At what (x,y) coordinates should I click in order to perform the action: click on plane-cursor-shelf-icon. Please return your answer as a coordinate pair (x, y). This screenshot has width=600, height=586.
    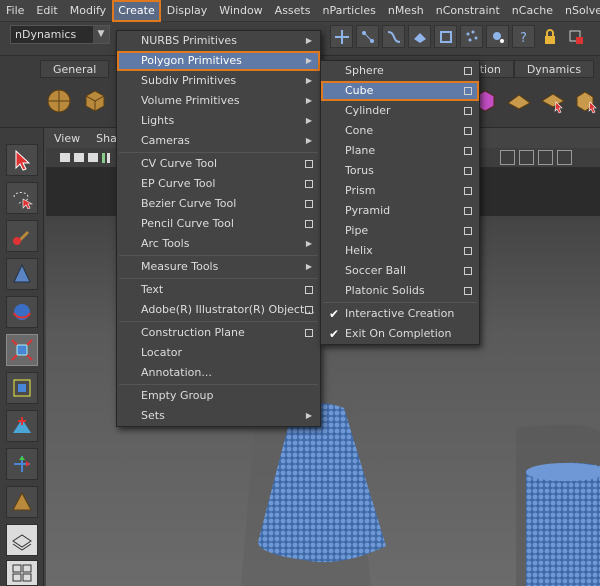
    Looking at the image, I should click on (553, 101).